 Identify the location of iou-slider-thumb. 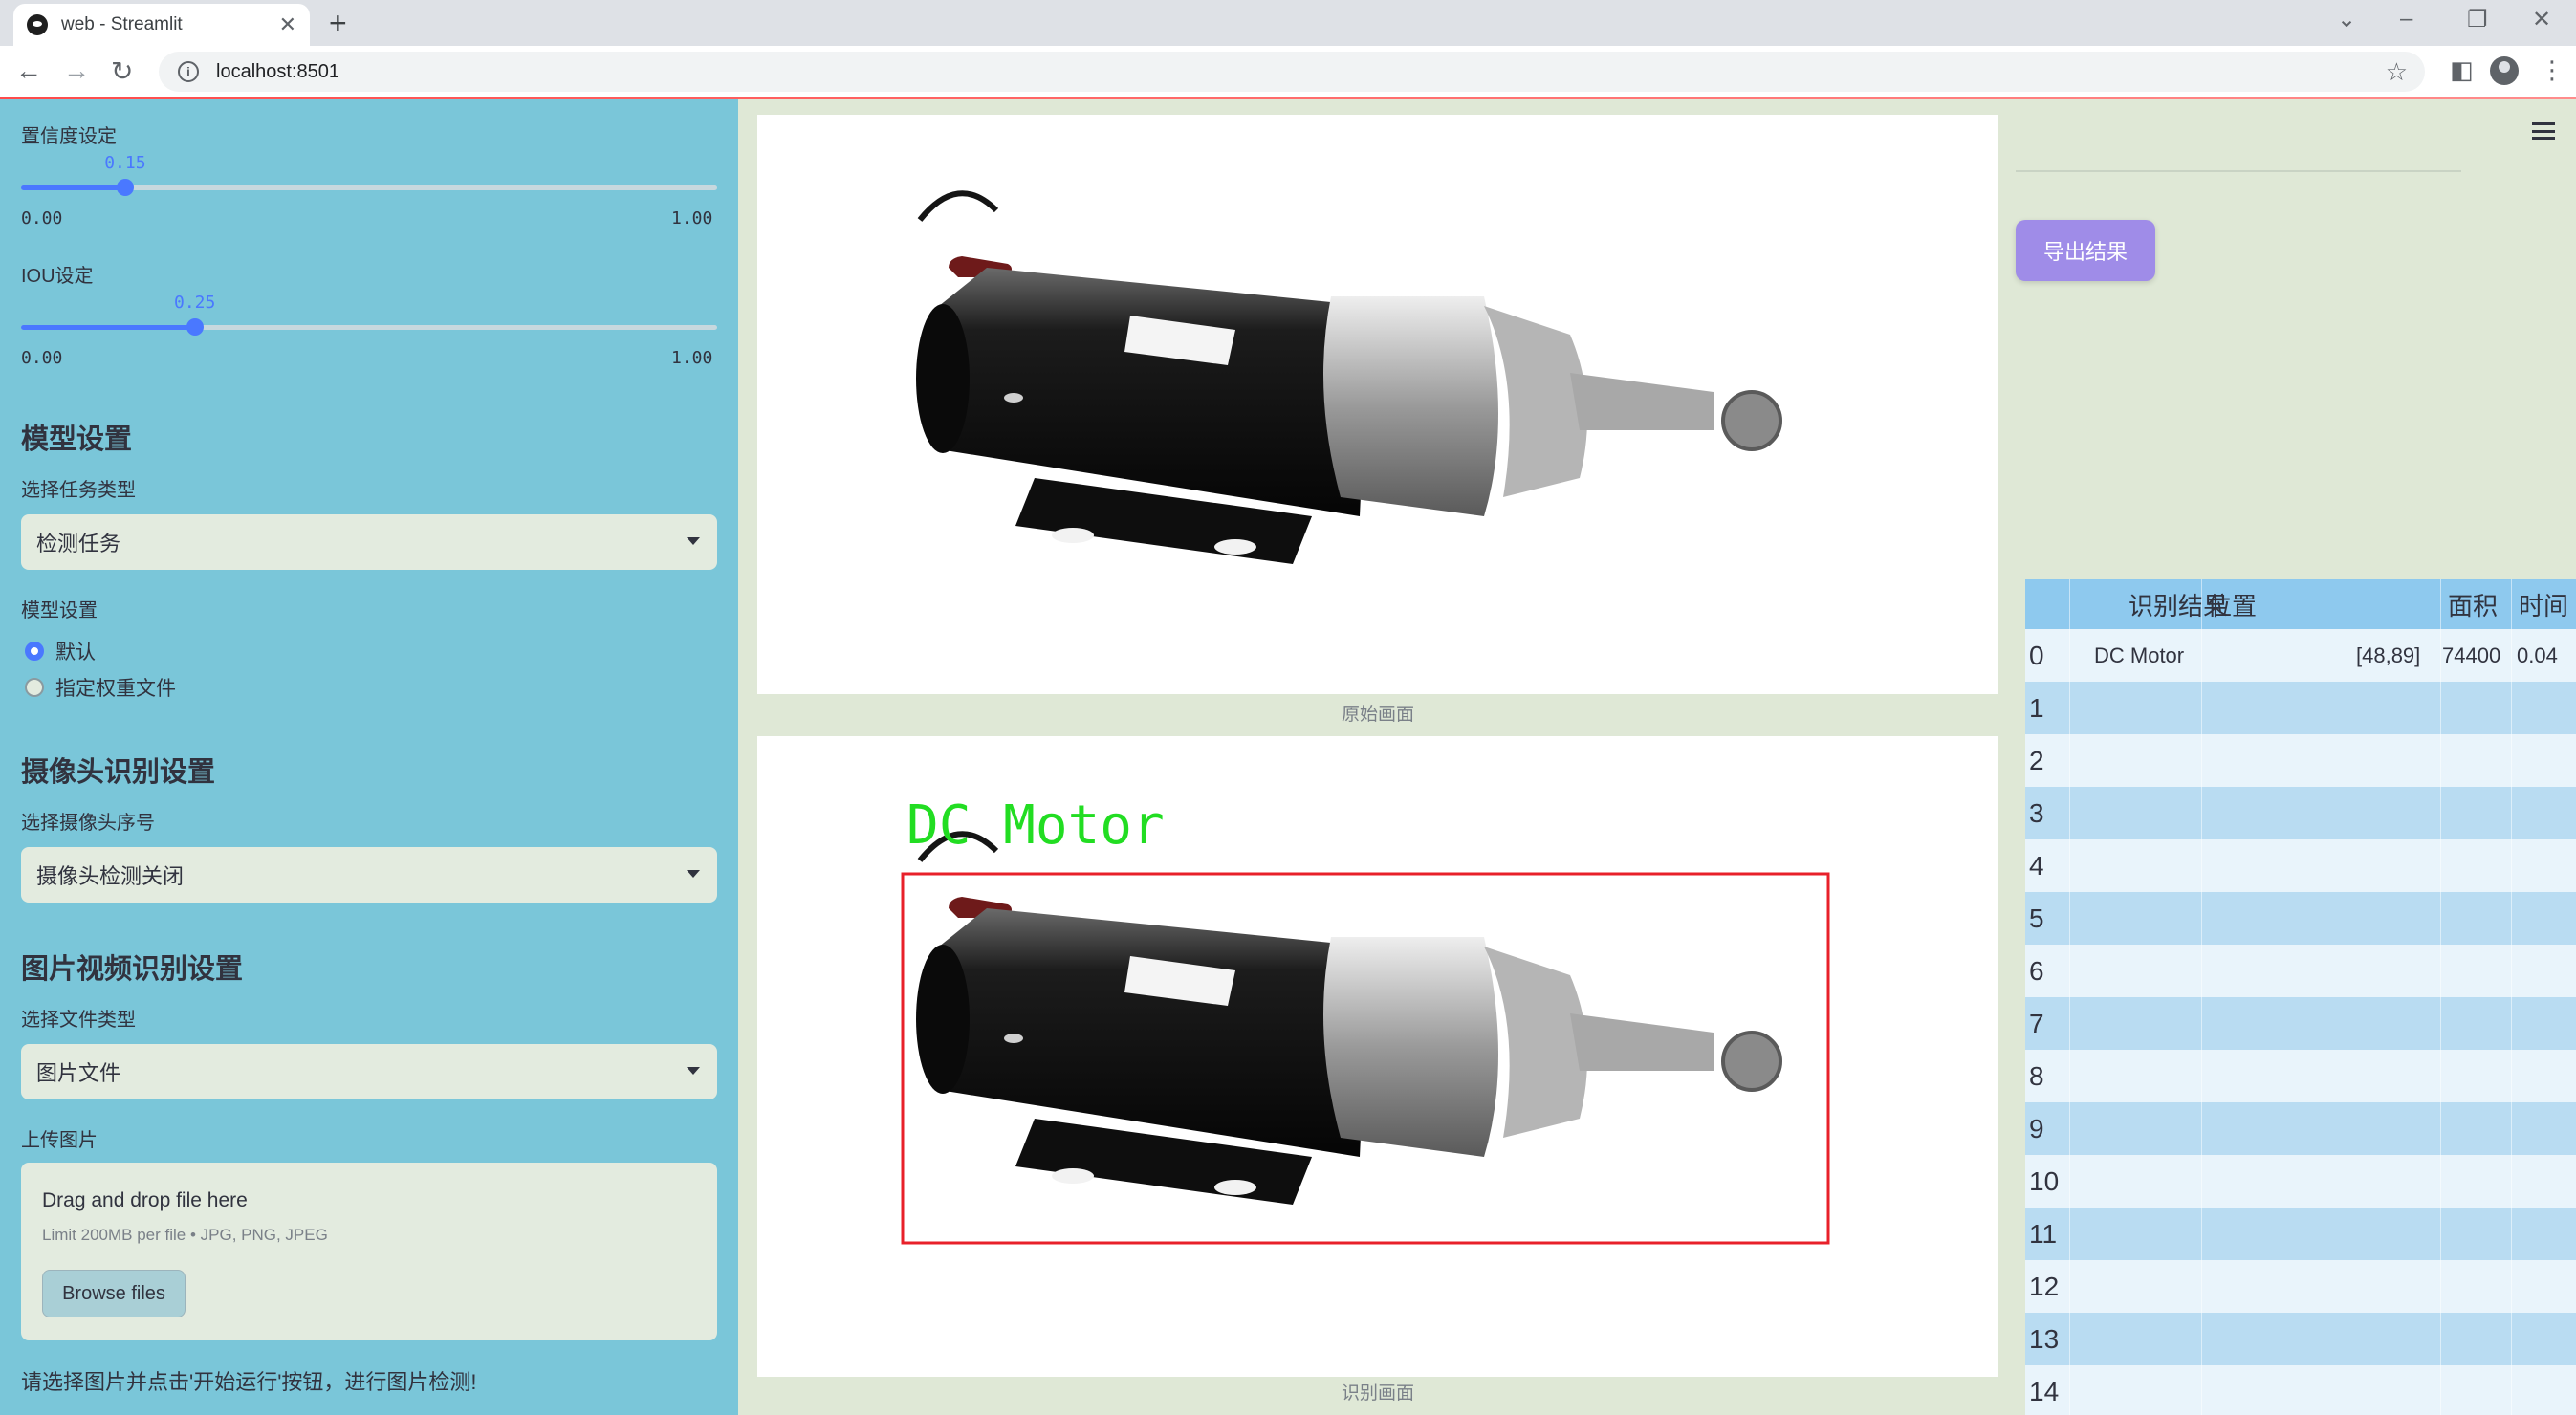
(195, 327).